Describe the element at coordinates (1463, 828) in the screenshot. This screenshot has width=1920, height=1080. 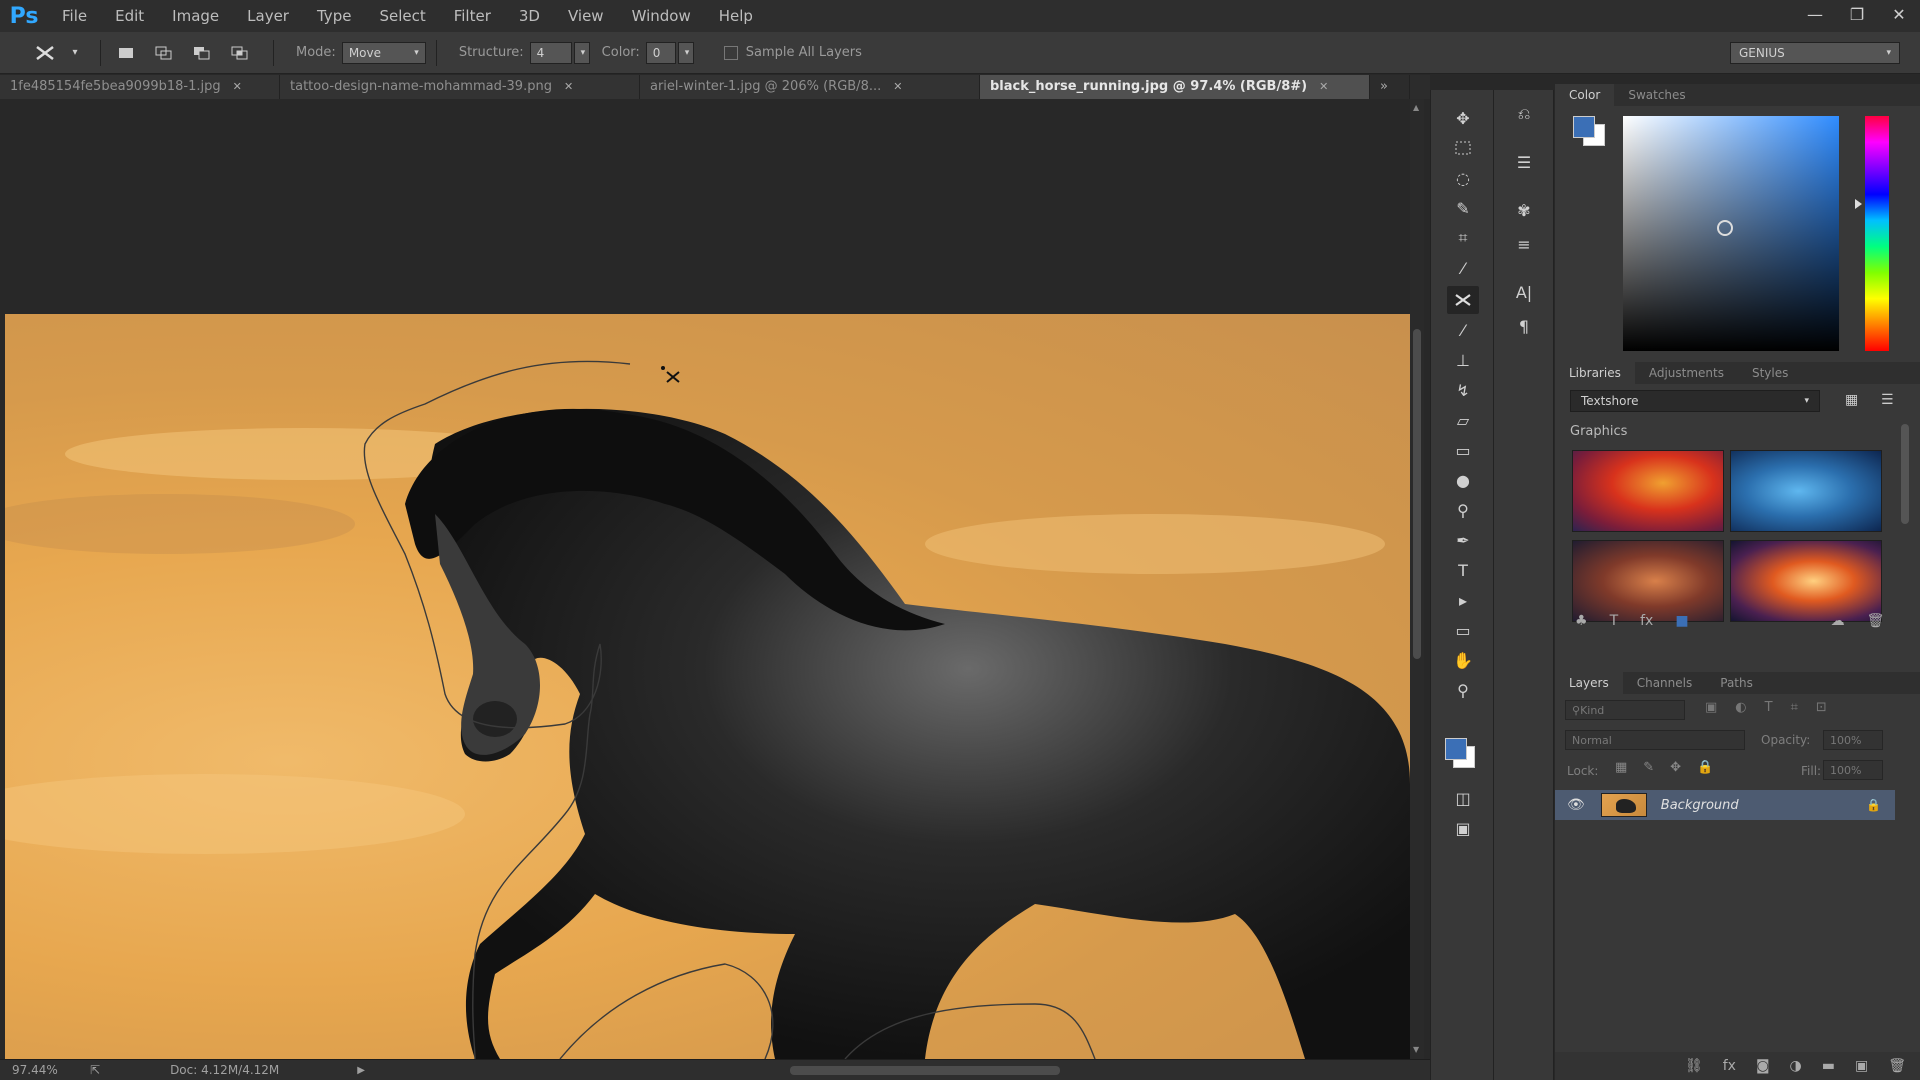
I see `screen-mode-icon: ▣` at that location.